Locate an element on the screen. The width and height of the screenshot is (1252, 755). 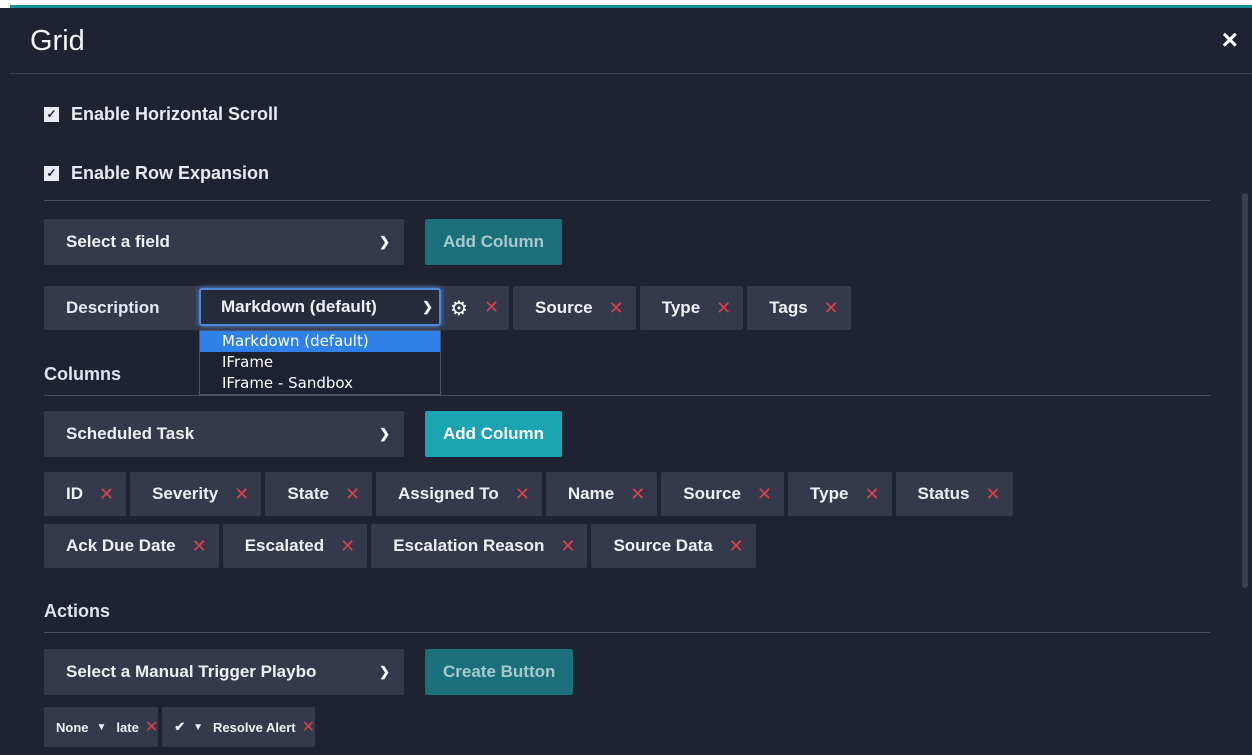
create-button: Create Button is located at coordinates (499, 672).